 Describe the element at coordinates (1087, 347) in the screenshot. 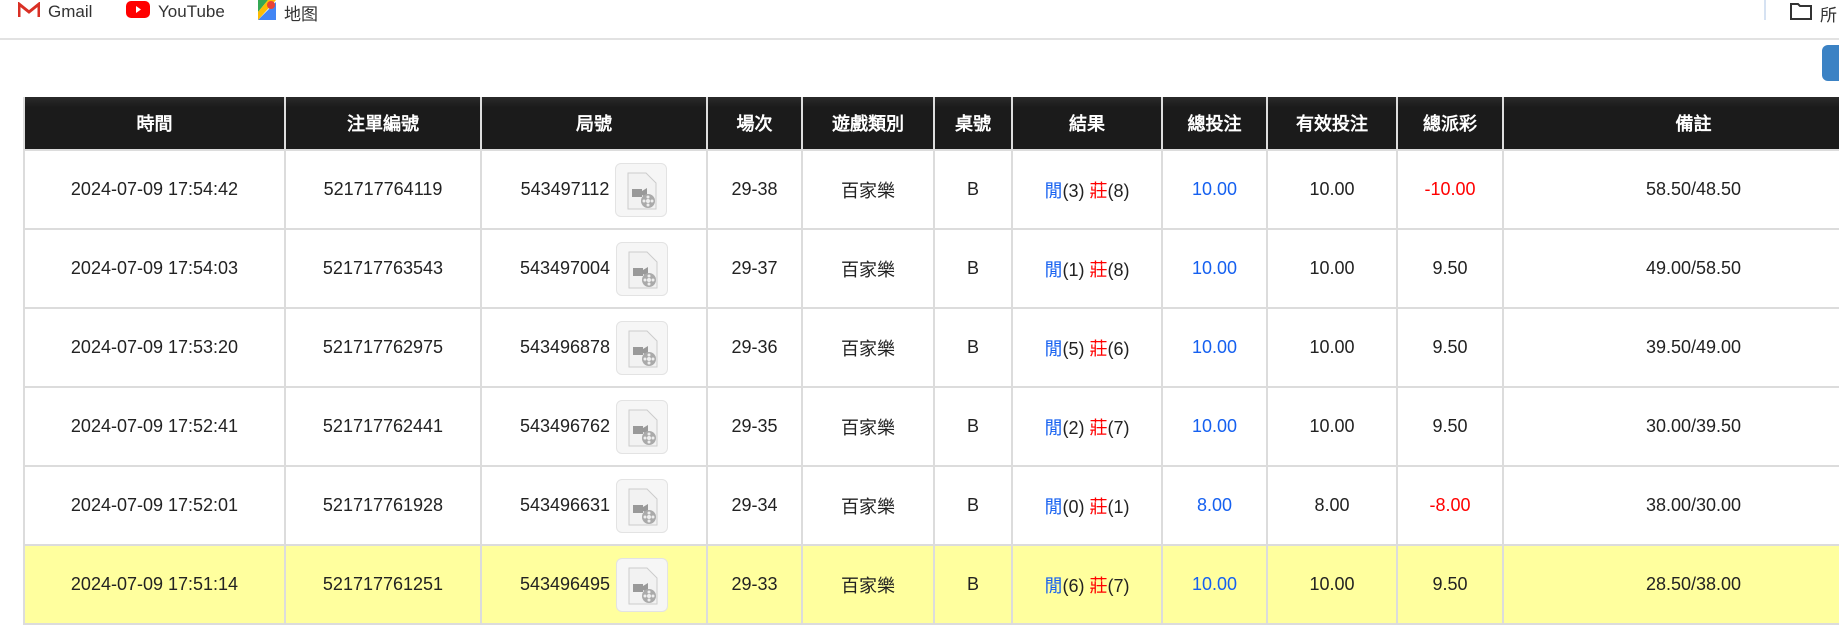

I see `cell-result: 閒(5) 莊(6)` at that location.